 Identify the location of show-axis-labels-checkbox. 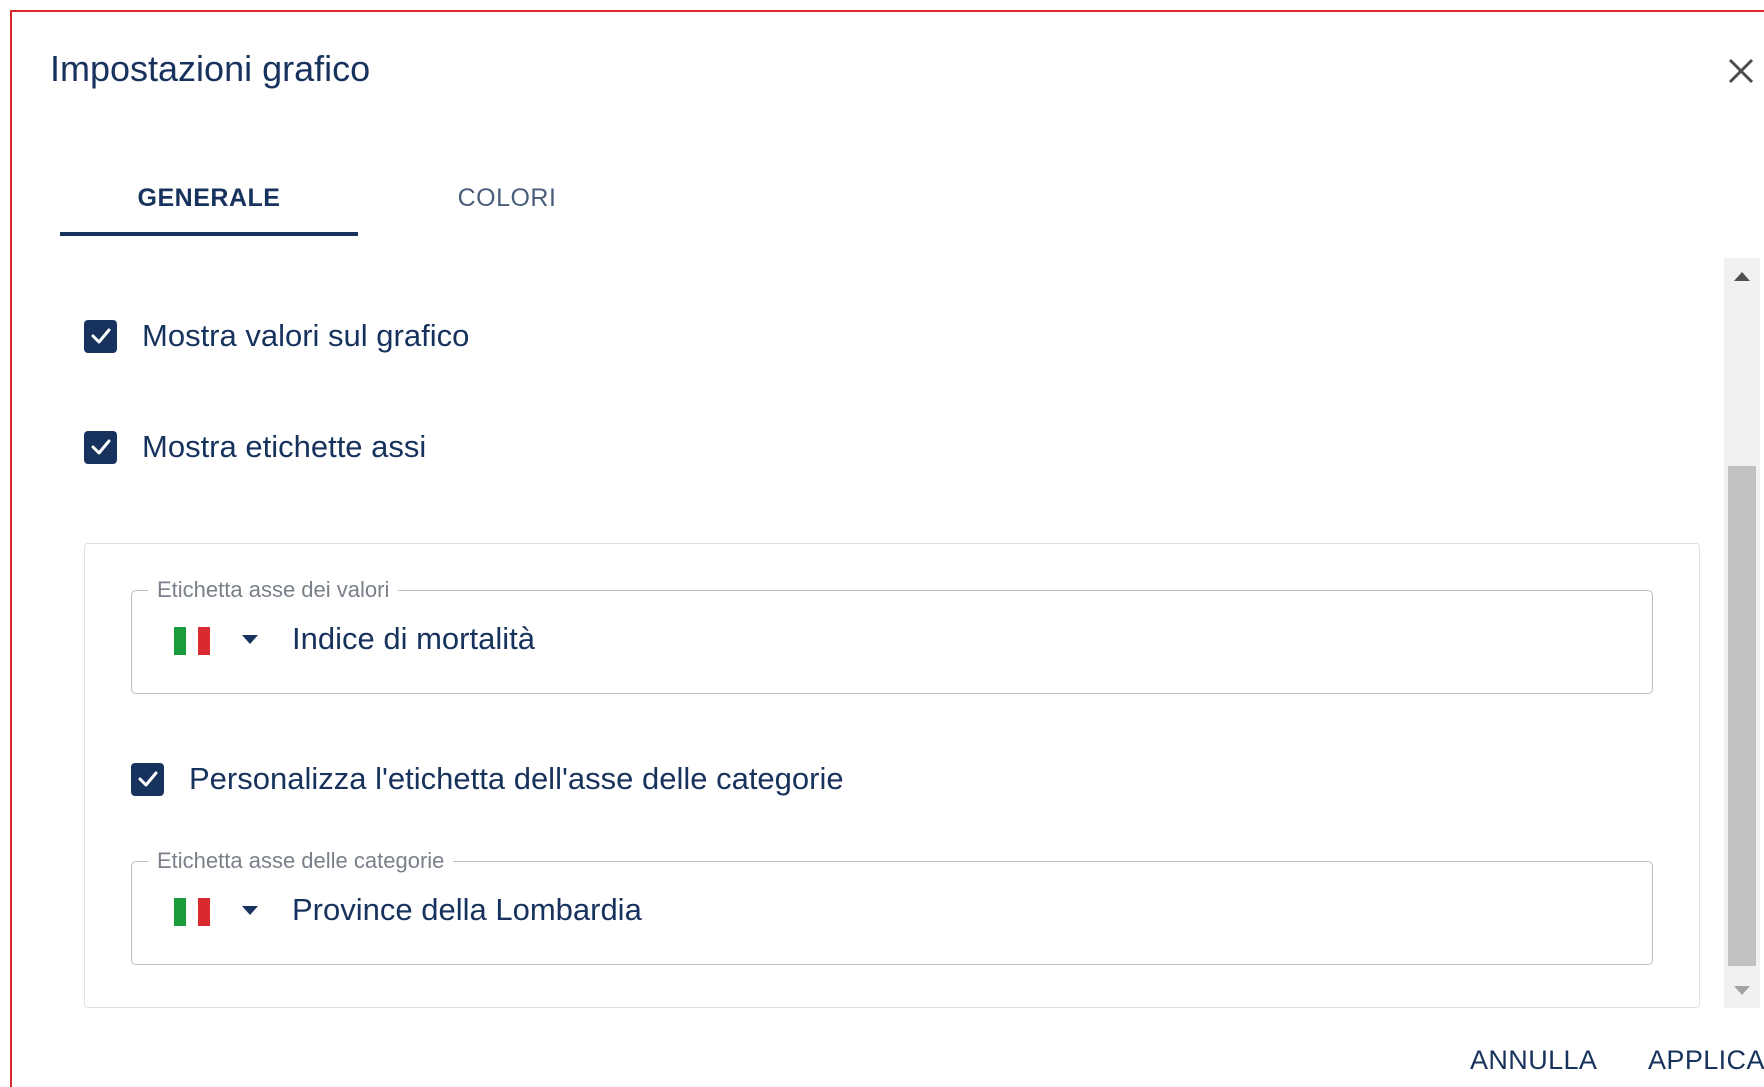
(100, 447).